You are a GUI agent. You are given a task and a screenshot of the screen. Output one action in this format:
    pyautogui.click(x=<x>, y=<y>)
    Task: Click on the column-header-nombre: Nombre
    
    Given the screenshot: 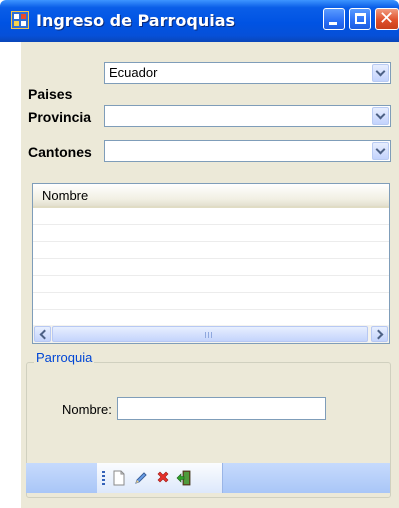 What is the action you would take?
    pyautogui.click(x=65, y=195)
    